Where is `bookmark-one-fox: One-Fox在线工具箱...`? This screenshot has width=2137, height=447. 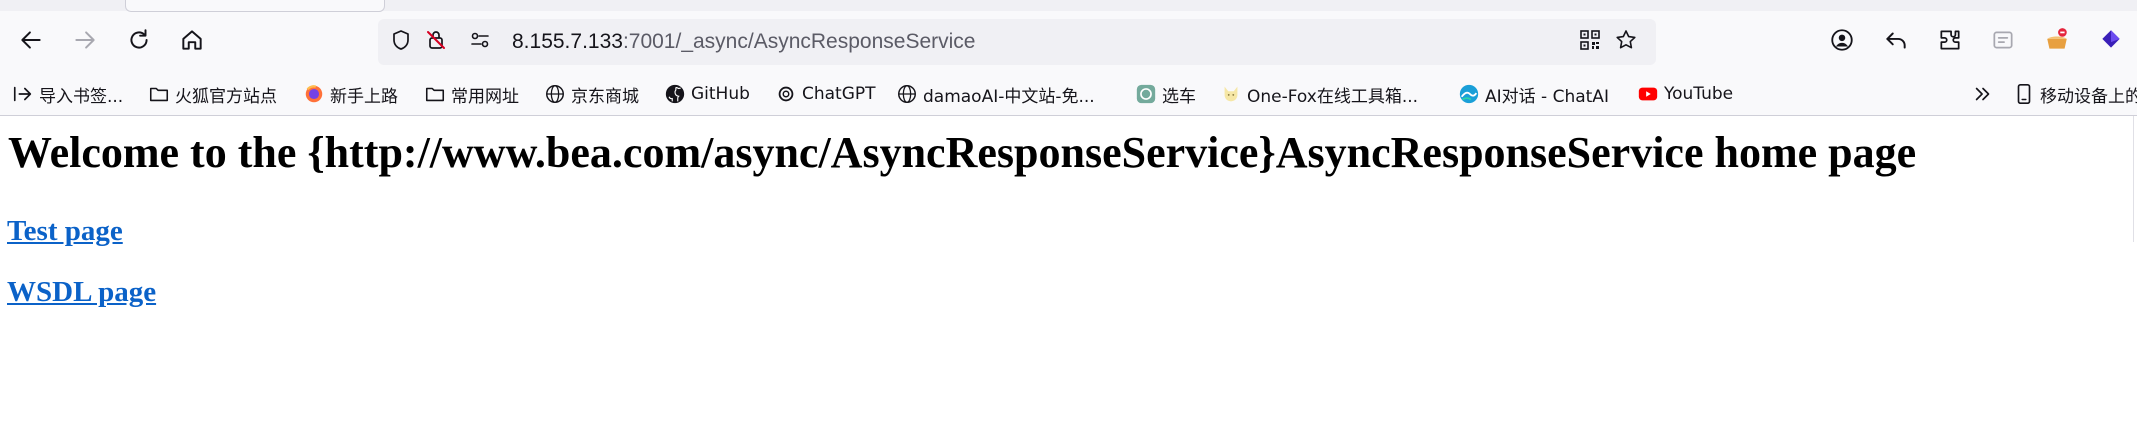
bookmark-one-fox: One-Fox在线工具箱... is located at coordinates (1319, 94).